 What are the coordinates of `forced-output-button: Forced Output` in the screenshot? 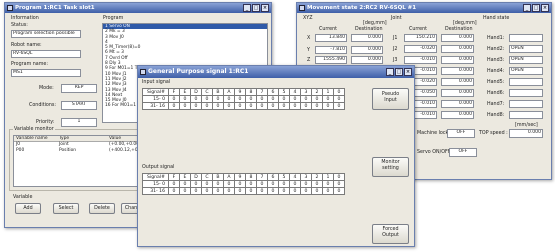 It's located at (390, 234).